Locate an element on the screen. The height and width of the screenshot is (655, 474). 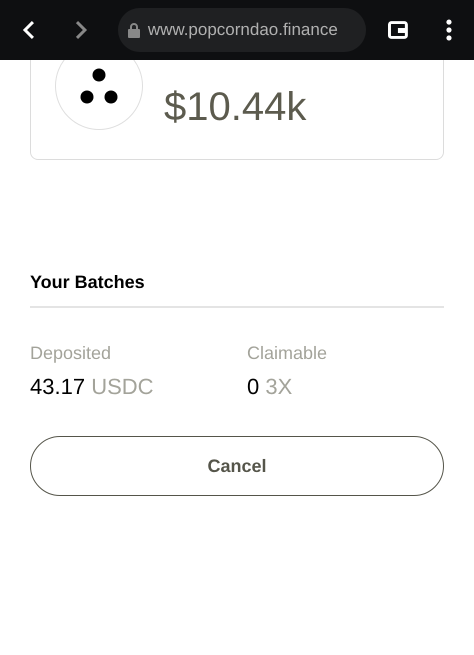
vault-value: $10.44k is located at coordinates (235, 107).